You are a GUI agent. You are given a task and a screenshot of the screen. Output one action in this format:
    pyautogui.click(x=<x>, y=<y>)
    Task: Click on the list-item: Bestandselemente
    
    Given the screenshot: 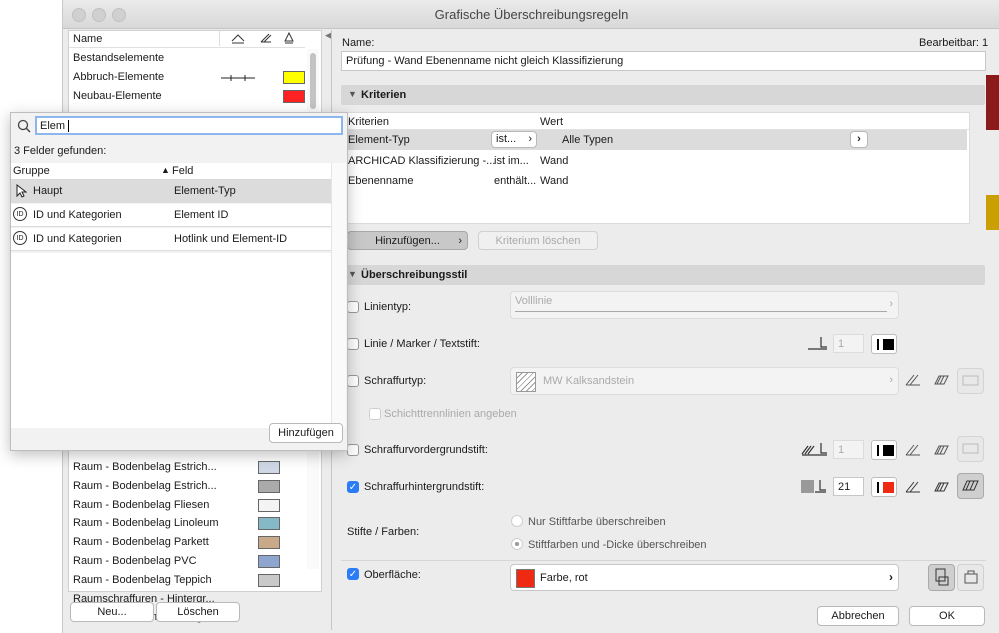 What is the action you would take?
    pyautogui.click(x=187, y=58)
    